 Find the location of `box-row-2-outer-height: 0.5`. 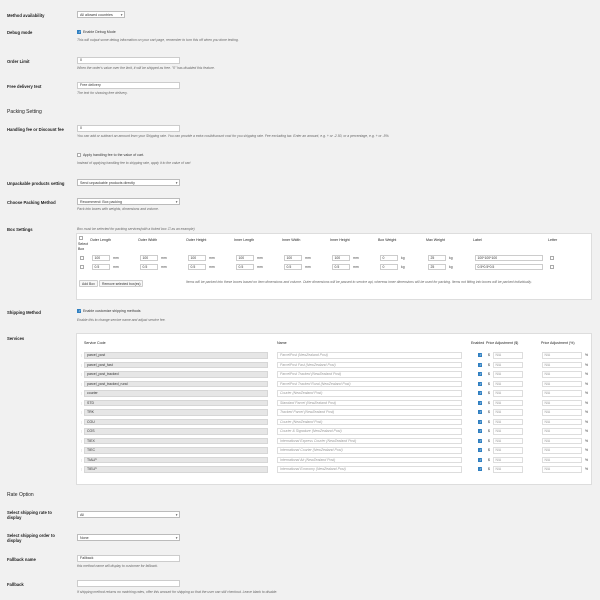

box-row-2-outer-height: 0.5 is located at coordinates (197, 267).